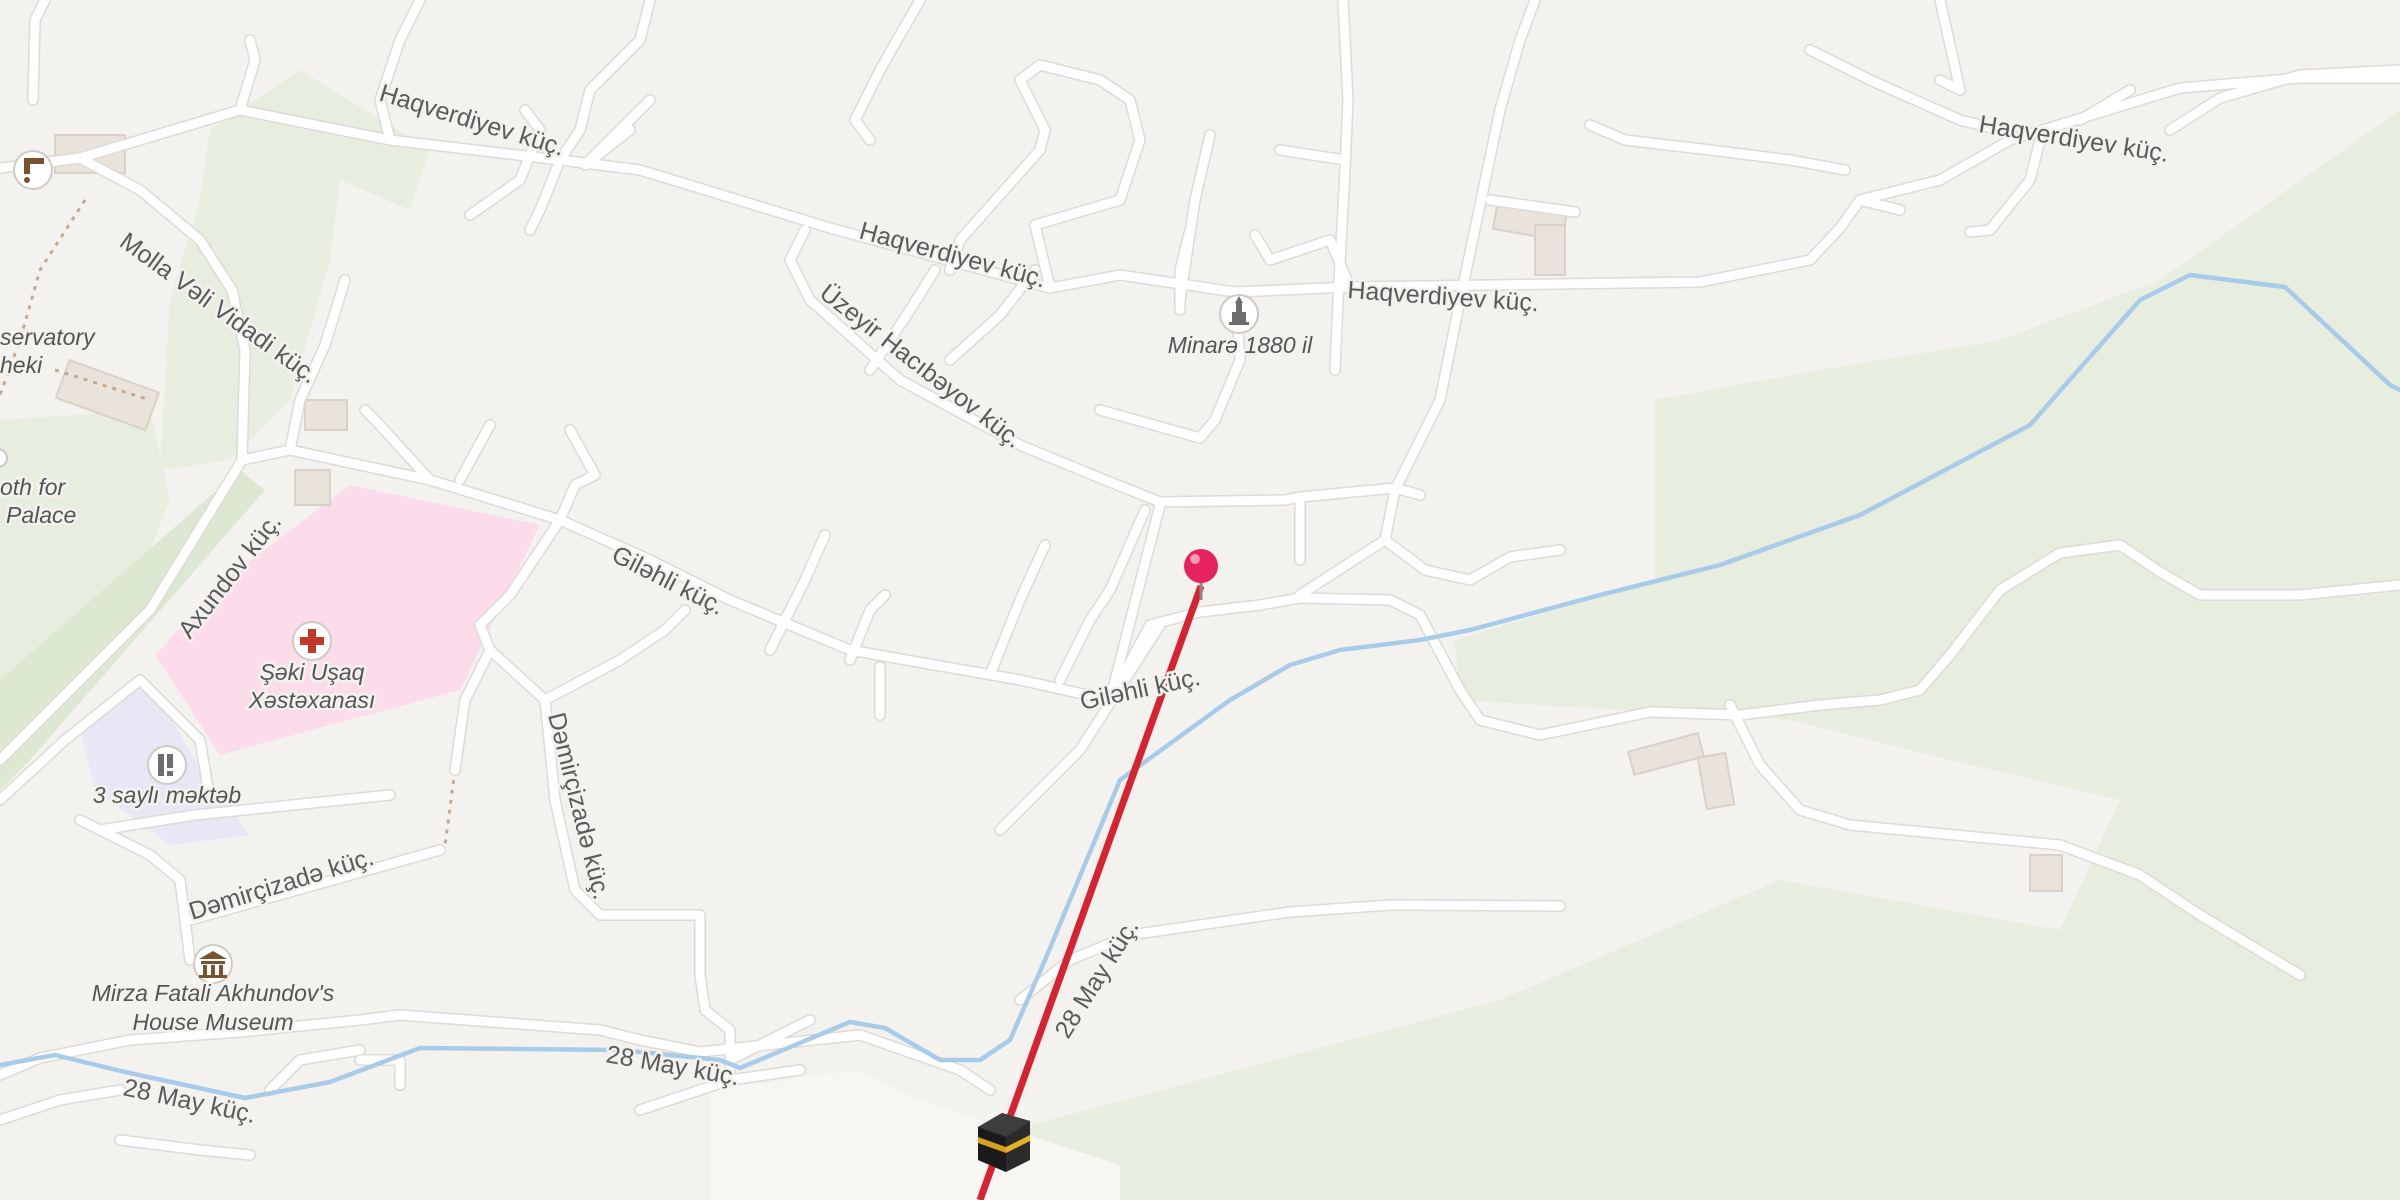 This screenshot has width=2400, height=1200. Describe the element at coordinates (952, 255) in the screenshot. I see `street-label-haqverdiyev: Haqverdiyev küç.` at that location.